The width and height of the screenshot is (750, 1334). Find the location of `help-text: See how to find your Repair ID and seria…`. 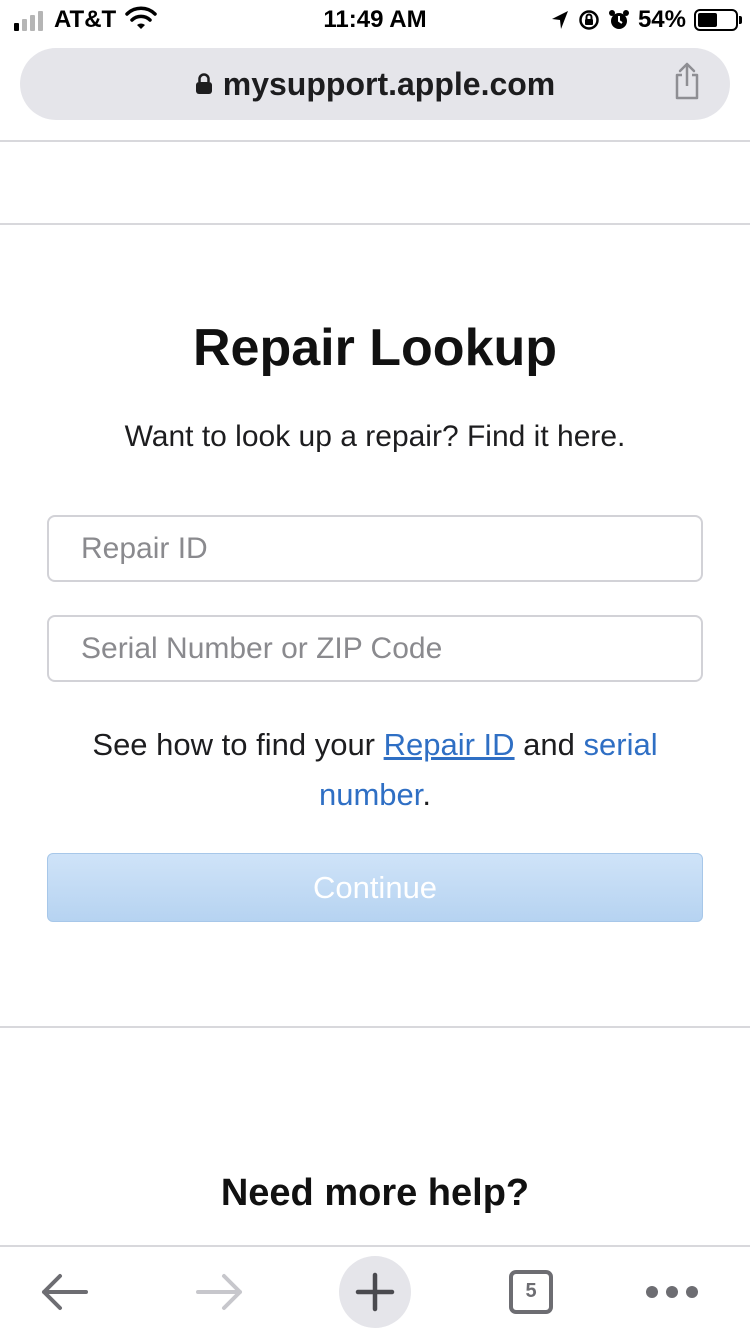

help-text: See how to find your Repair ID and seria… is located at coordinates (375, 770).